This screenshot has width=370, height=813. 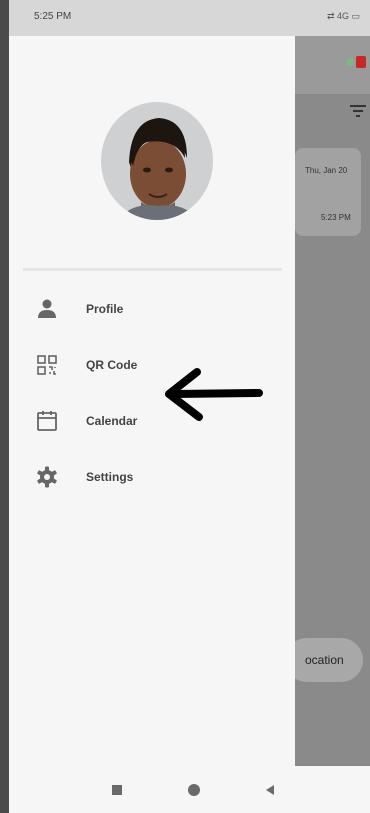 What do you see at coordinates (152, 269) in the screenshot?
I see `divider` at bounding box center [152, 269].